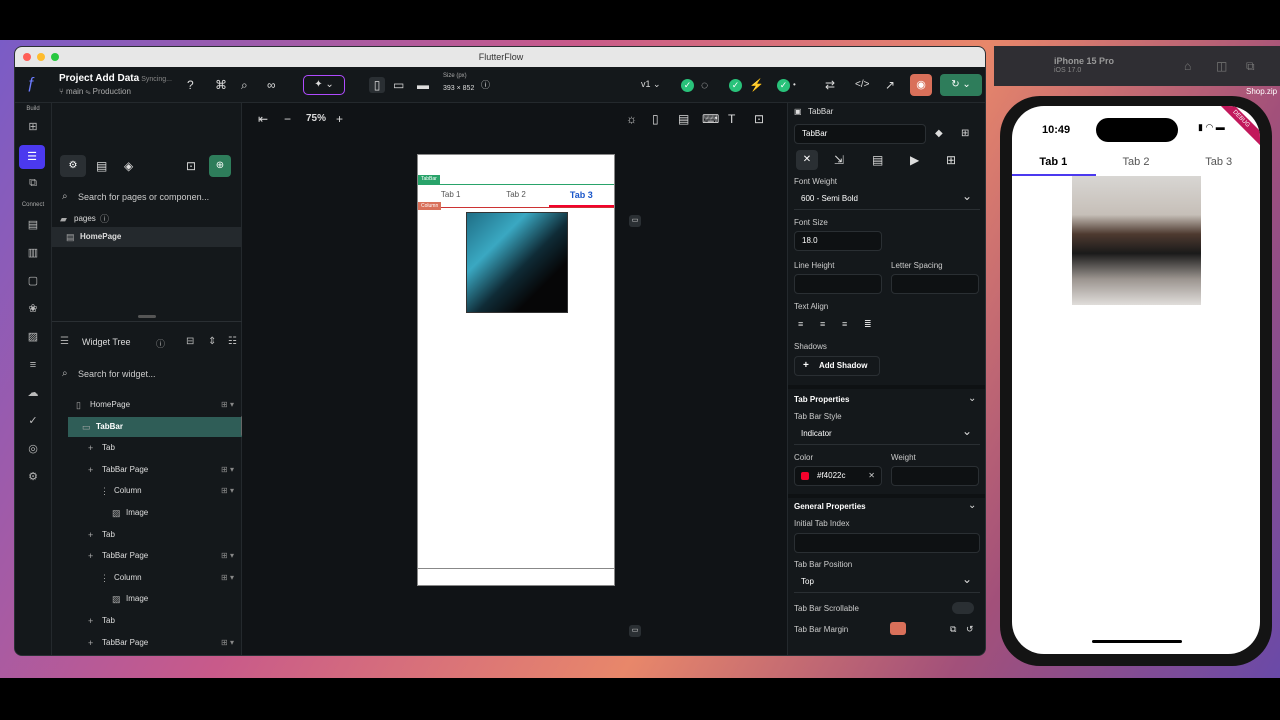 The width and height of the screenshot is (1280, 720). I want to click on components-icon: ⧉, so click(33, 183).